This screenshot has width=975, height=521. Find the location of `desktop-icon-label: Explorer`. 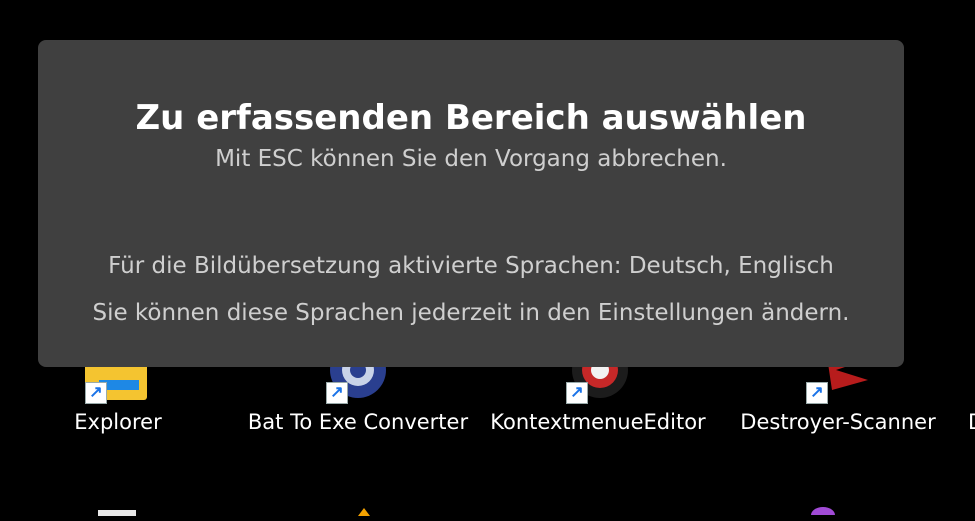

desktop-icon-label: Explorer is located at coordinates (118, 422).